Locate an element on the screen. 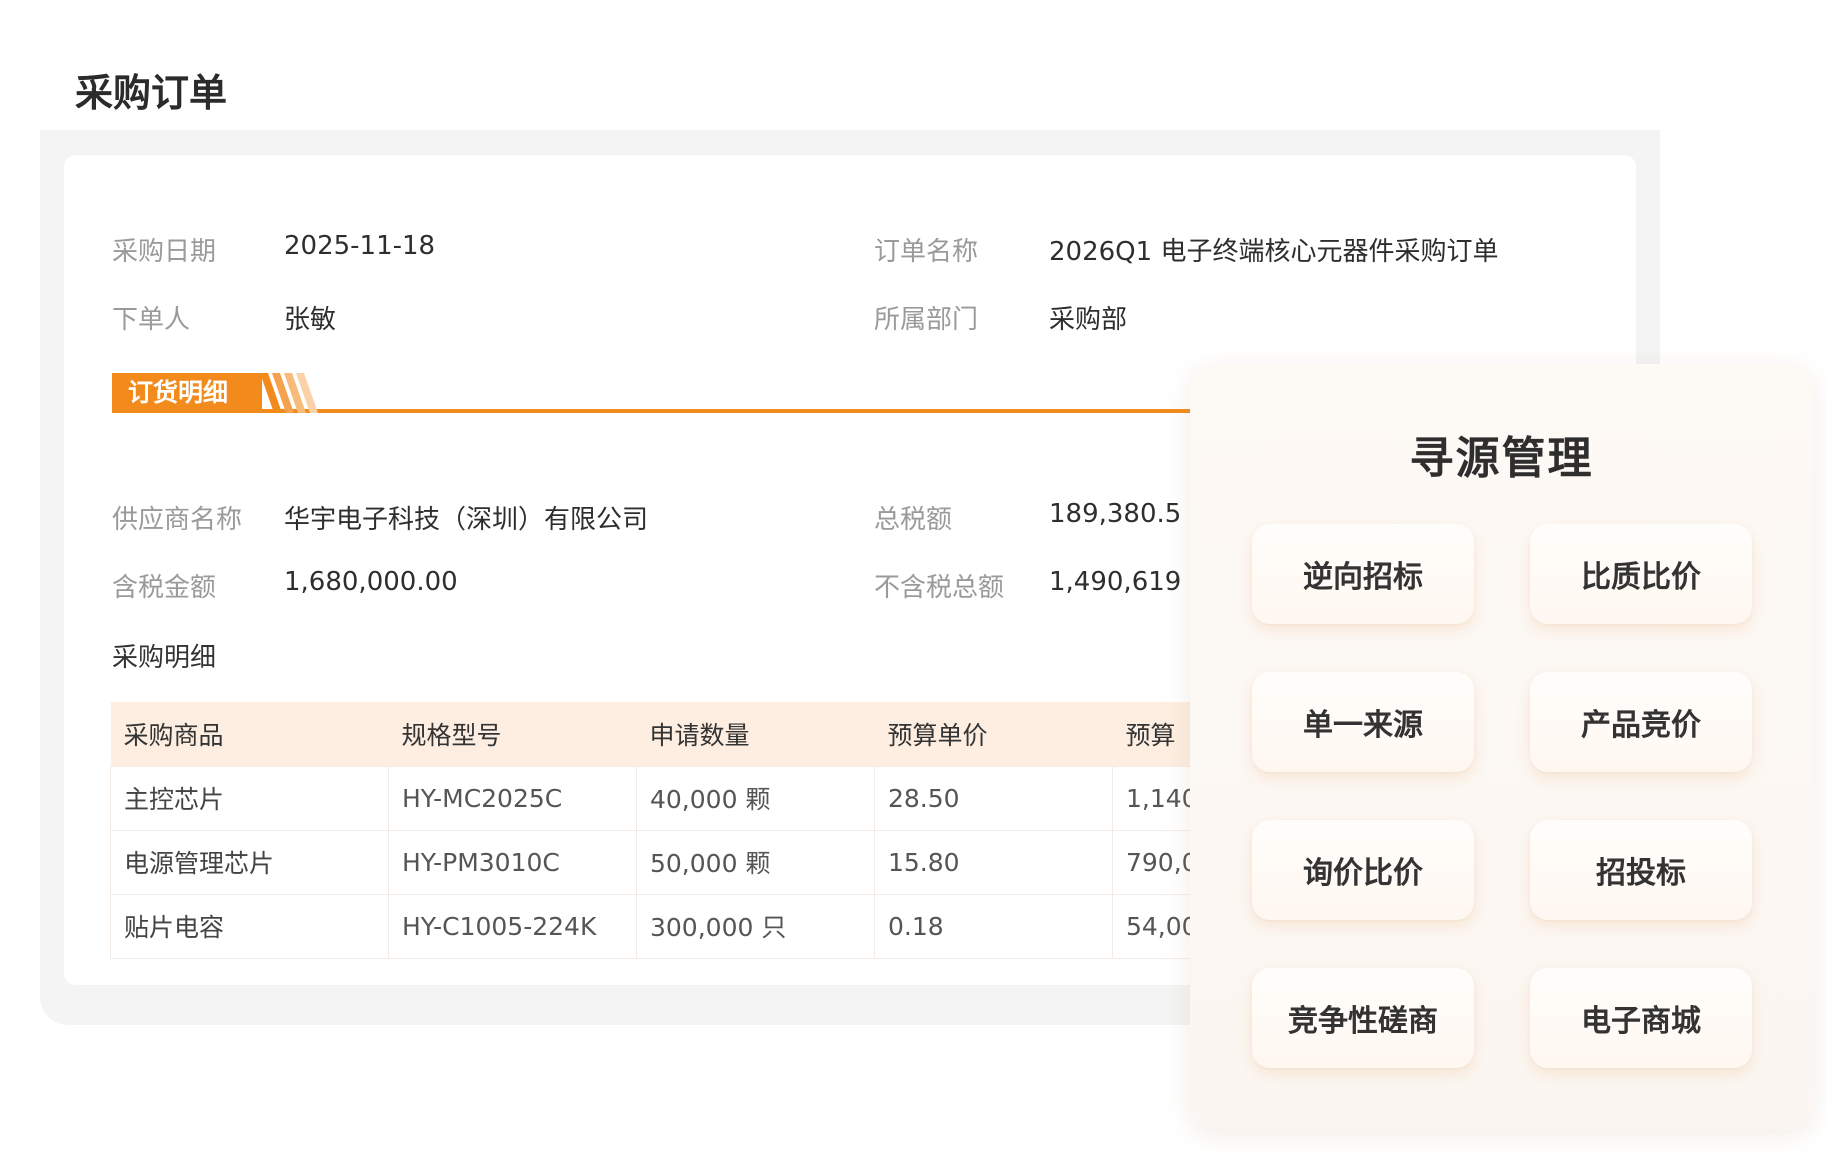 The height and width of the screenshot is (1155, 1827). cell-quantity: 50,000 颗 is located at coordinates (755, 862).